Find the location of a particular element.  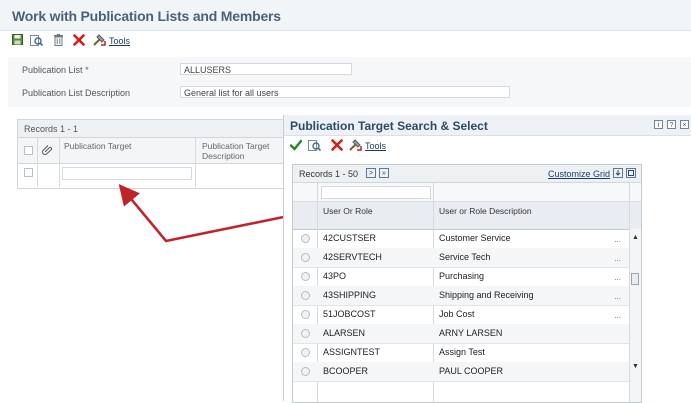

user-or-role-description-cell: Job Cost is located at coordinates (457, 314).